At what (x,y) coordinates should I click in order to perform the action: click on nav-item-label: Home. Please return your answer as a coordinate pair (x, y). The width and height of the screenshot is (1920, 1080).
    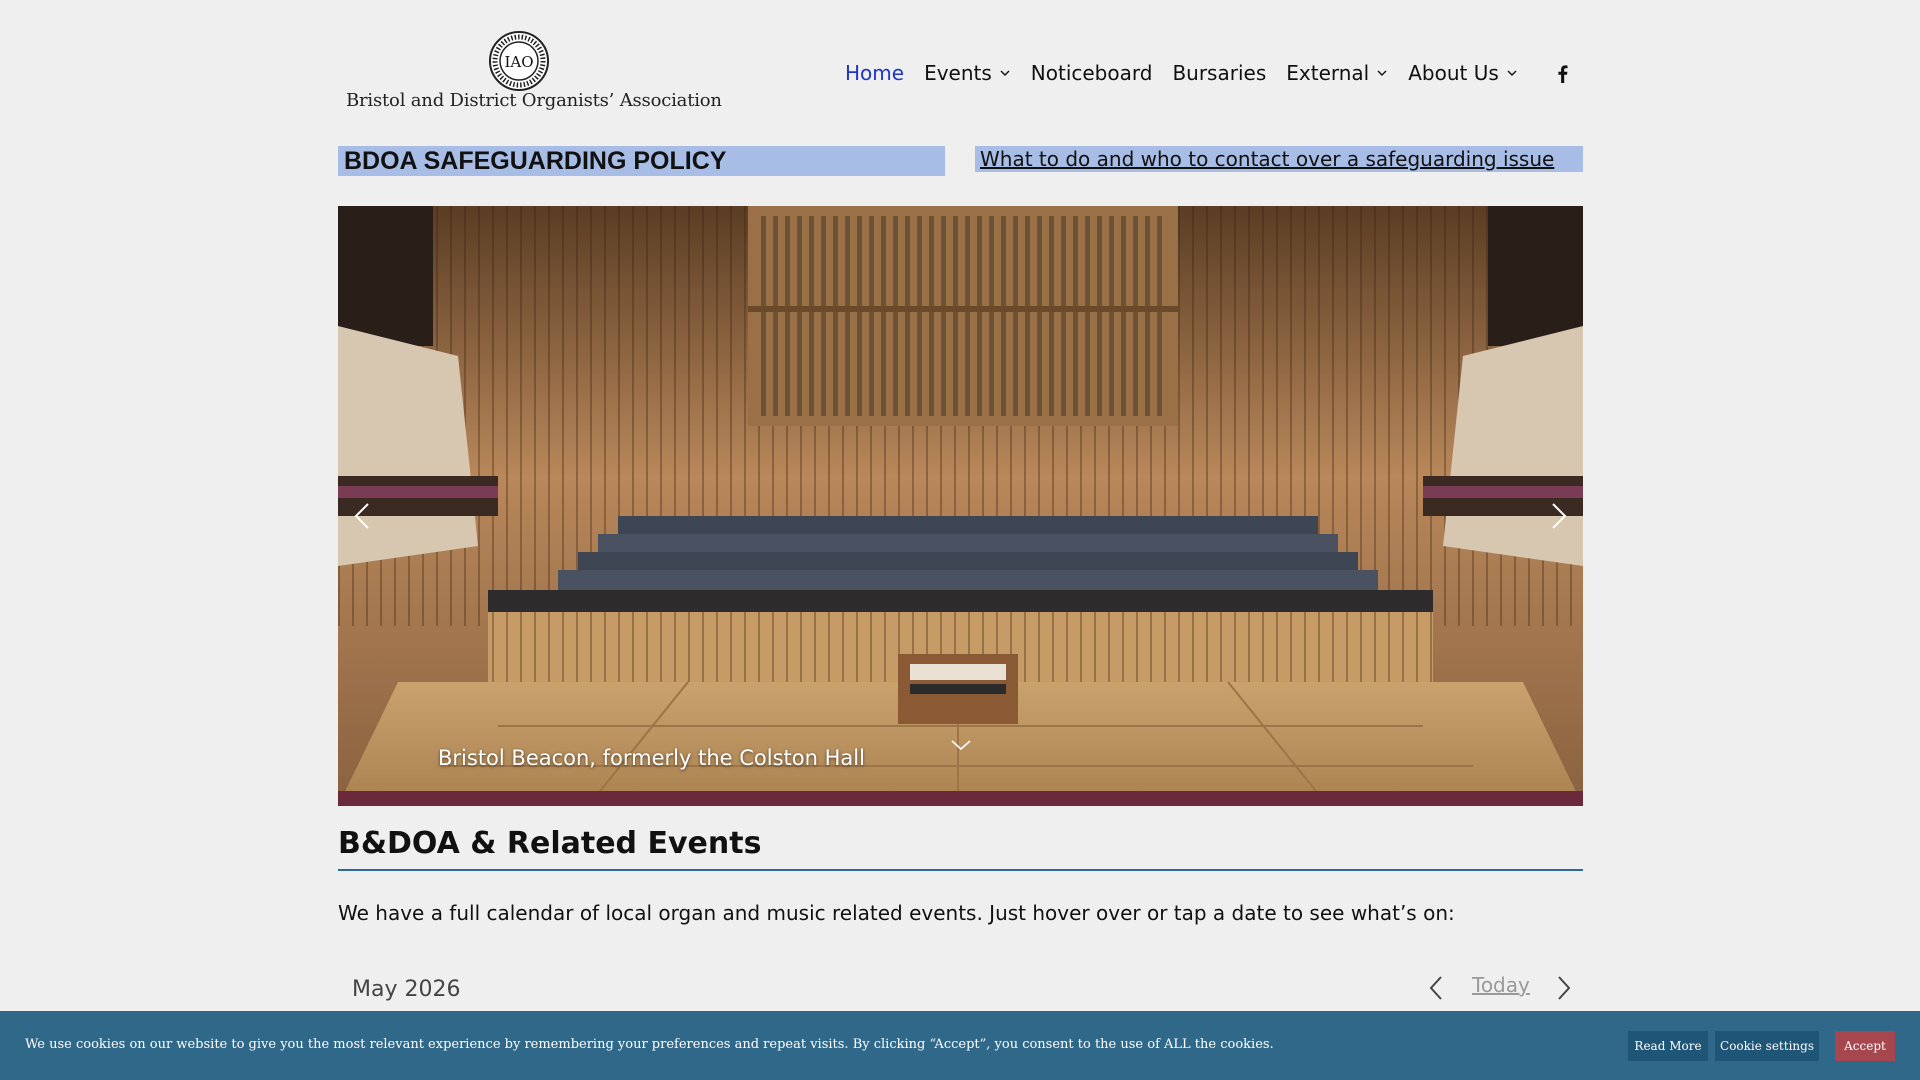
    Looking at the image, I should click on (875, 73).